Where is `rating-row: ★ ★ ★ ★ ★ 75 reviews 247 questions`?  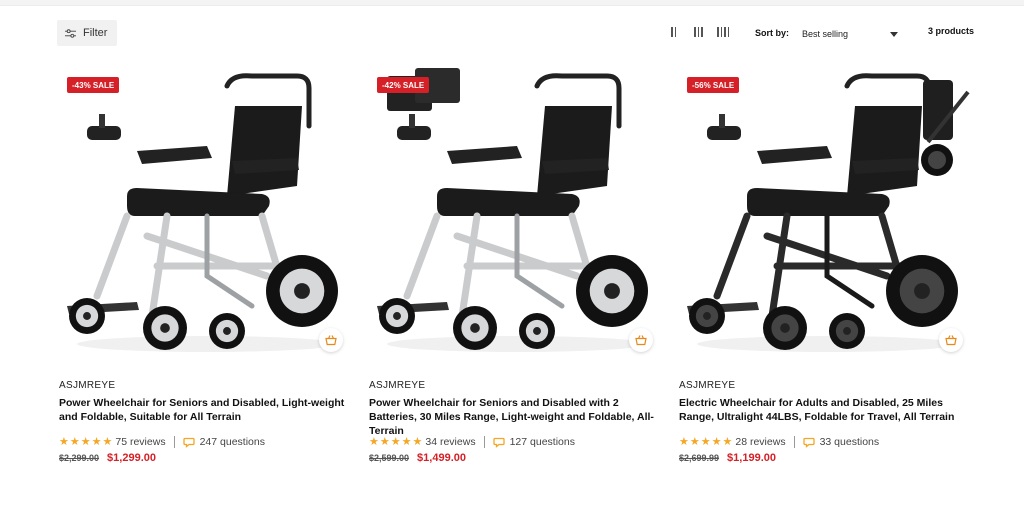
rating-row: ★ ★ ★ ★ ★ 75 reviews 247 questions is located at coordinates (162, 442).